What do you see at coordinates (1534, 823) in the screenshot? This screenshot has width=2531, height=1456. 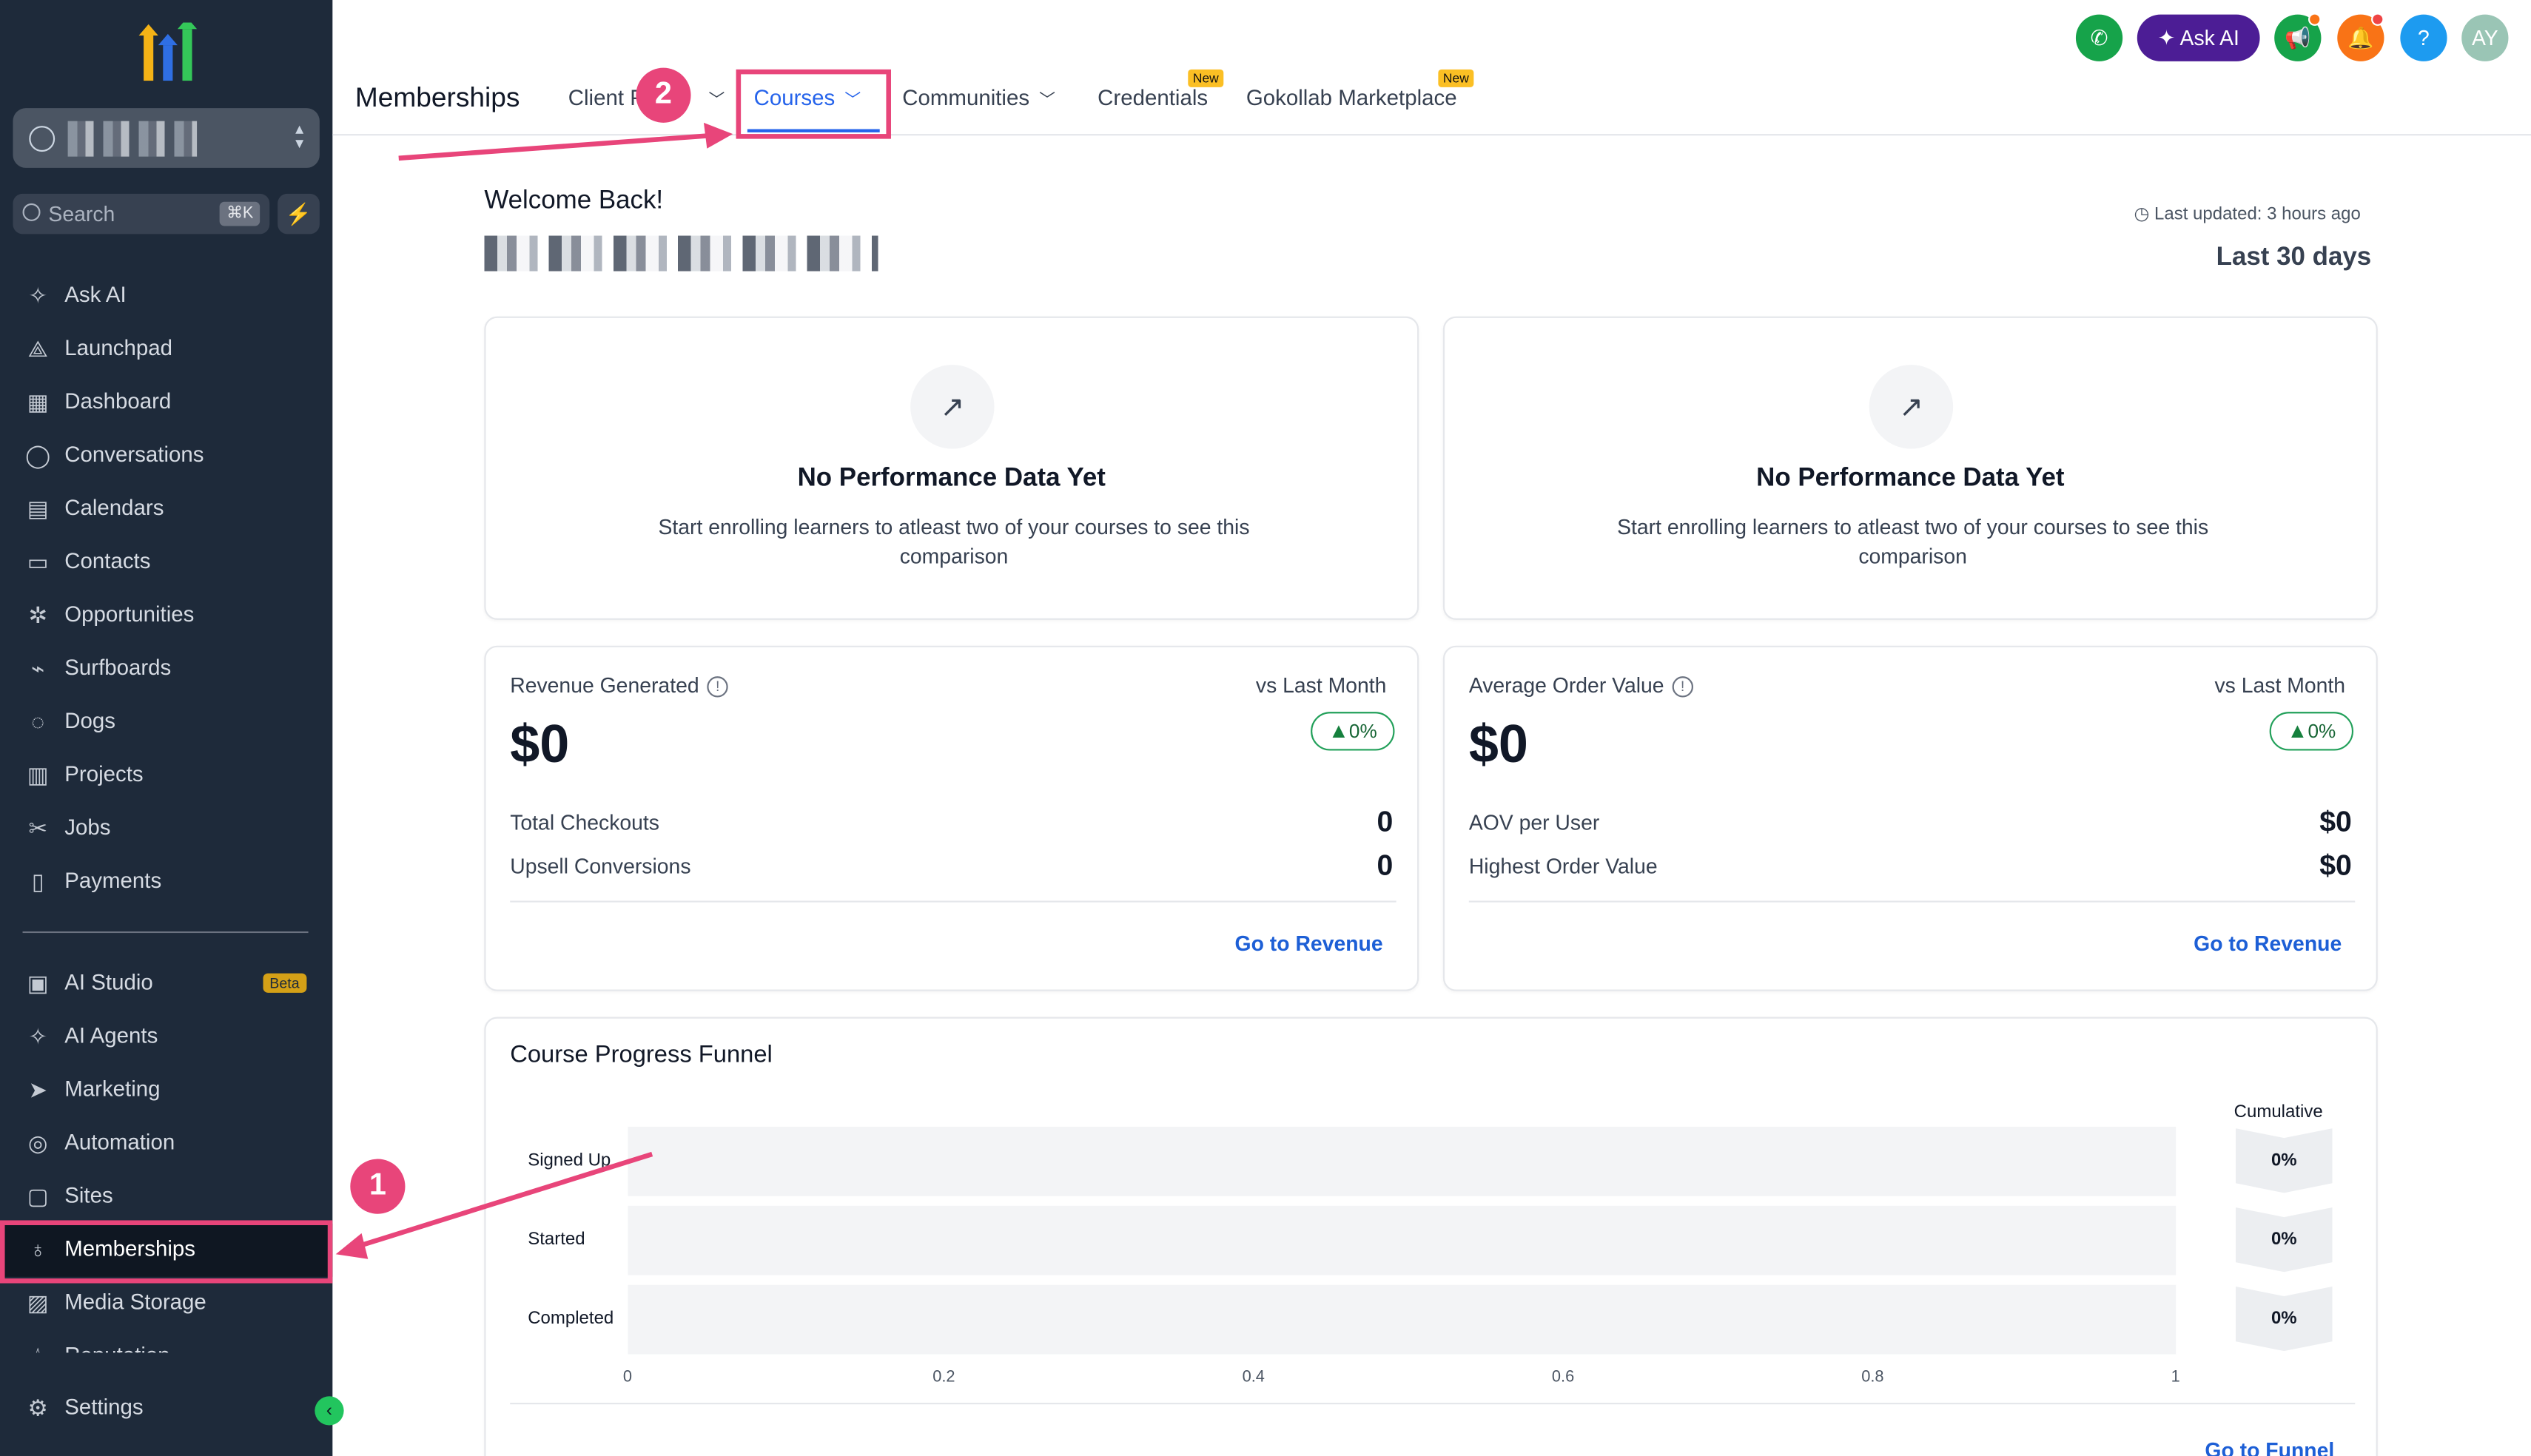 I see `aov-per-user-label: AOV per User` at bounding box center [1534, 823].